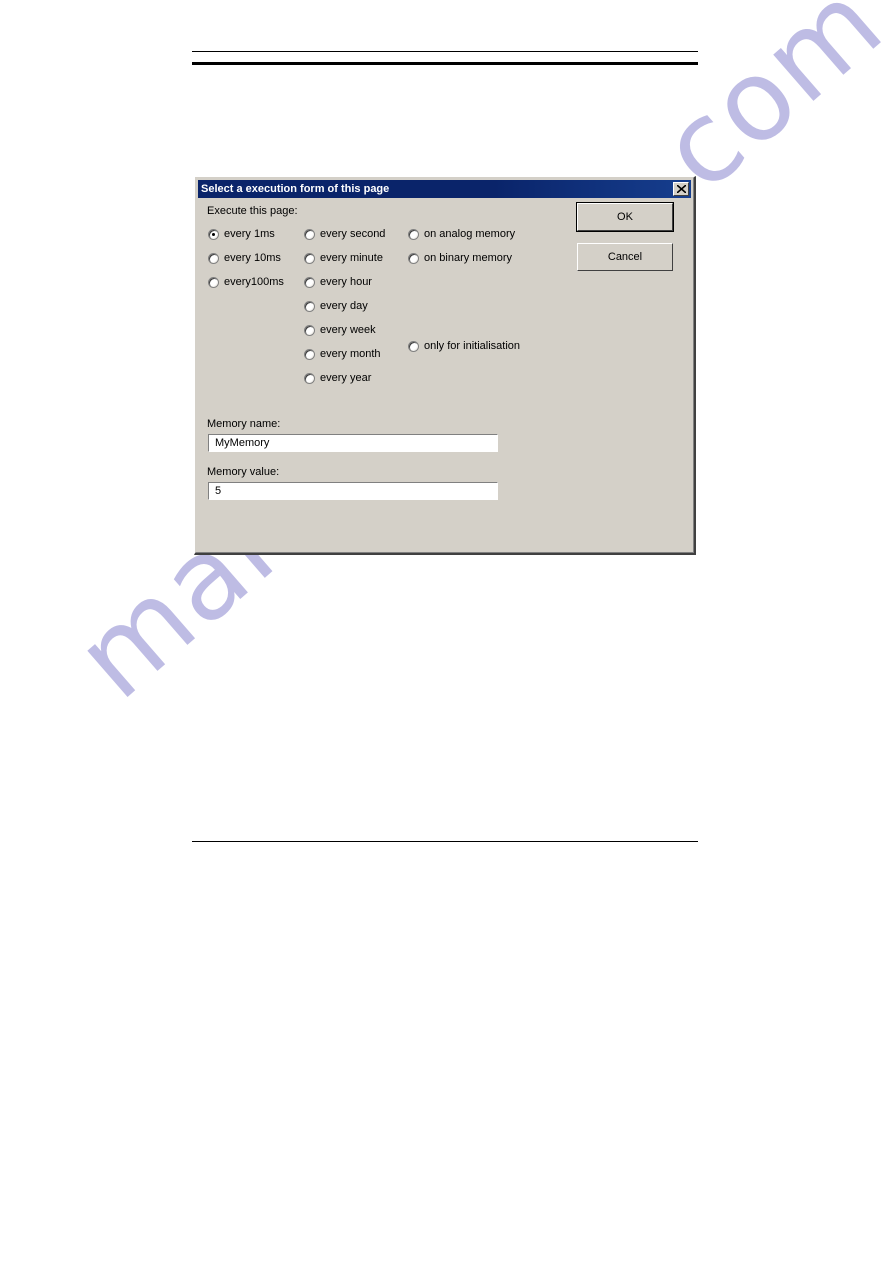 This screenshot has width=893, height=1263. I want to click on execute-group-label: Execute this page:, so click(252, 211).